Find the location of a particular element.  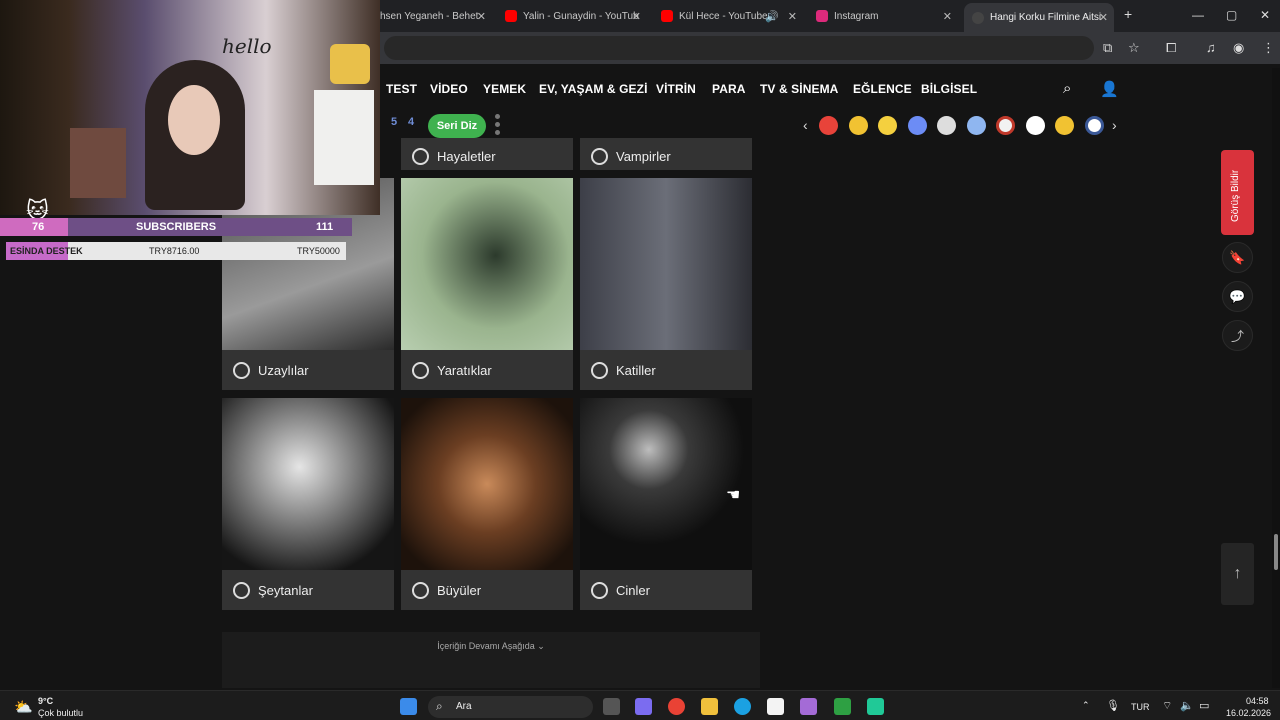

reaction-badge-icon is located at coordinates (917, 125).